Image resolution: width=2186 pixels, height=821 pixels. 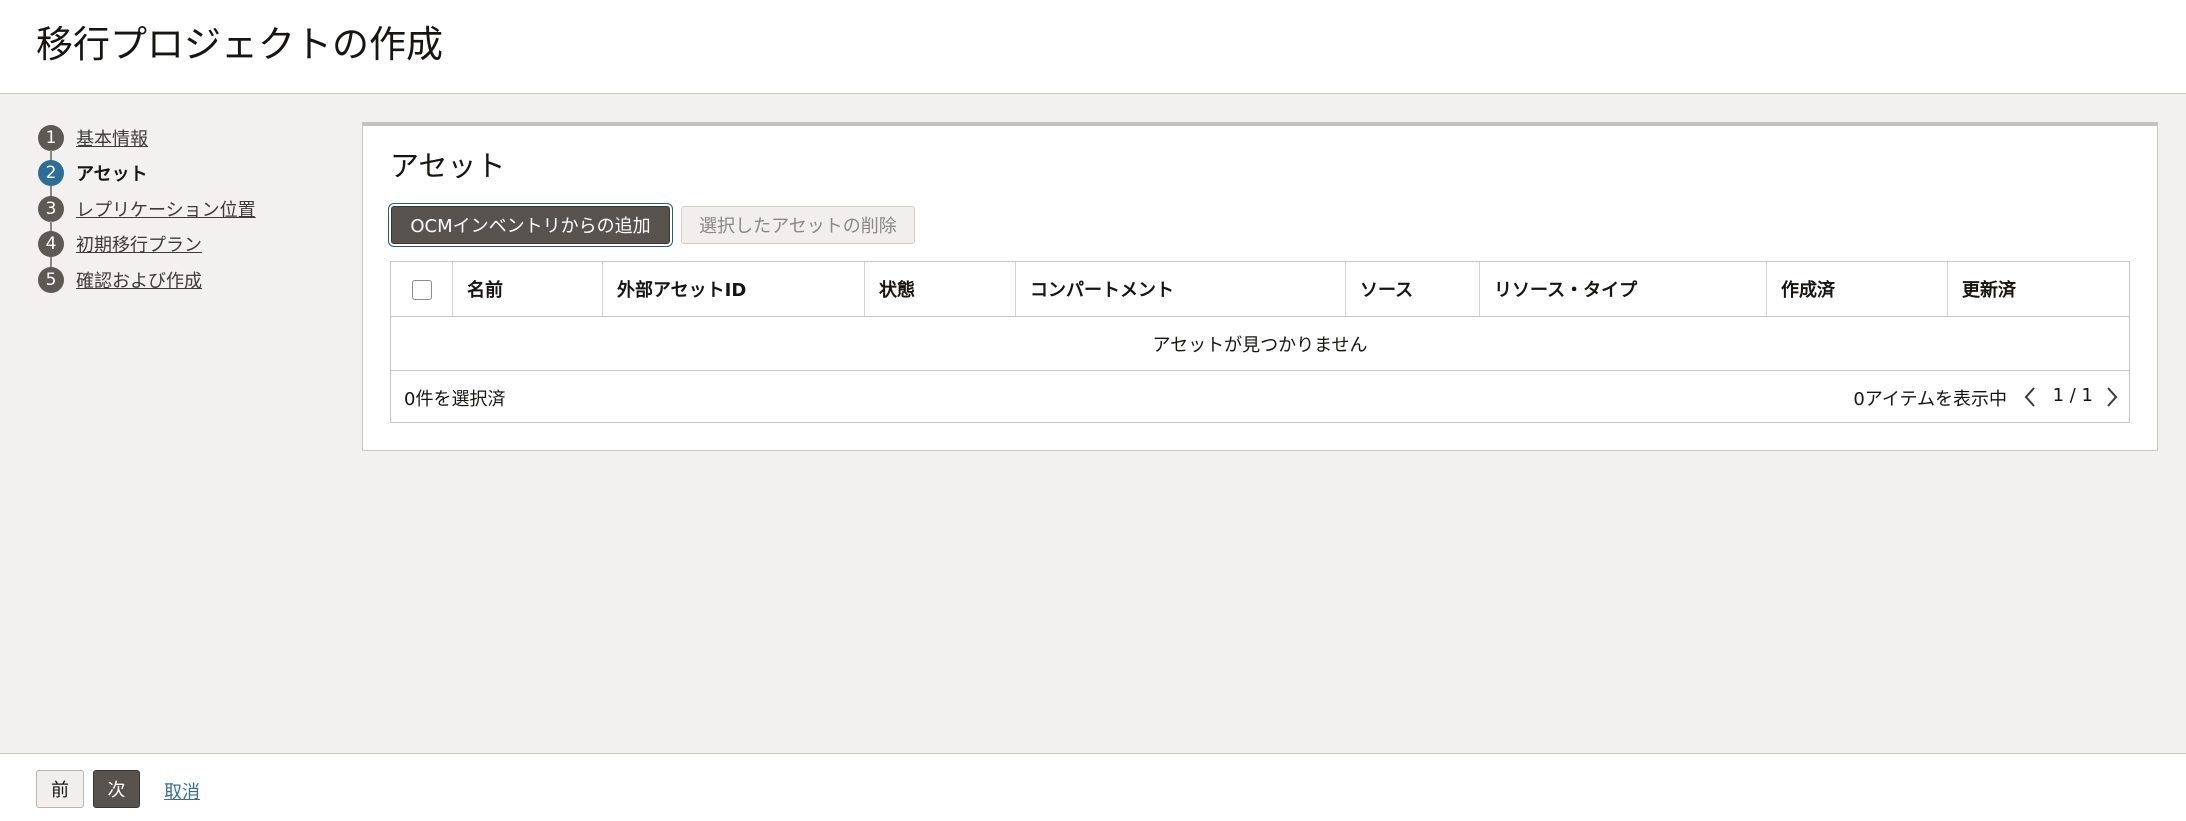 What do you see at coordinates (51, 173) in the screenshot?
I see `step-number: 2` at bounding box center [51, 173].